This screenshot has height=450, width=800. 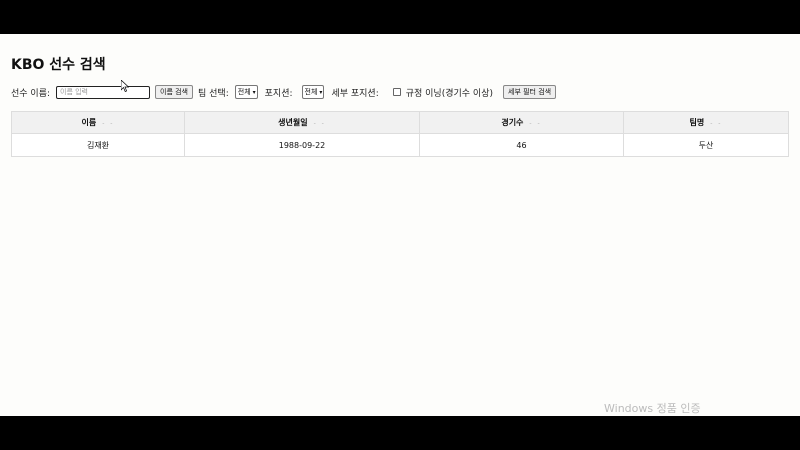 I want to click on table-header-row: 이름 - - 생년월일 - - 경기수 - - 팀명 - -, so click(x=400, y=122).